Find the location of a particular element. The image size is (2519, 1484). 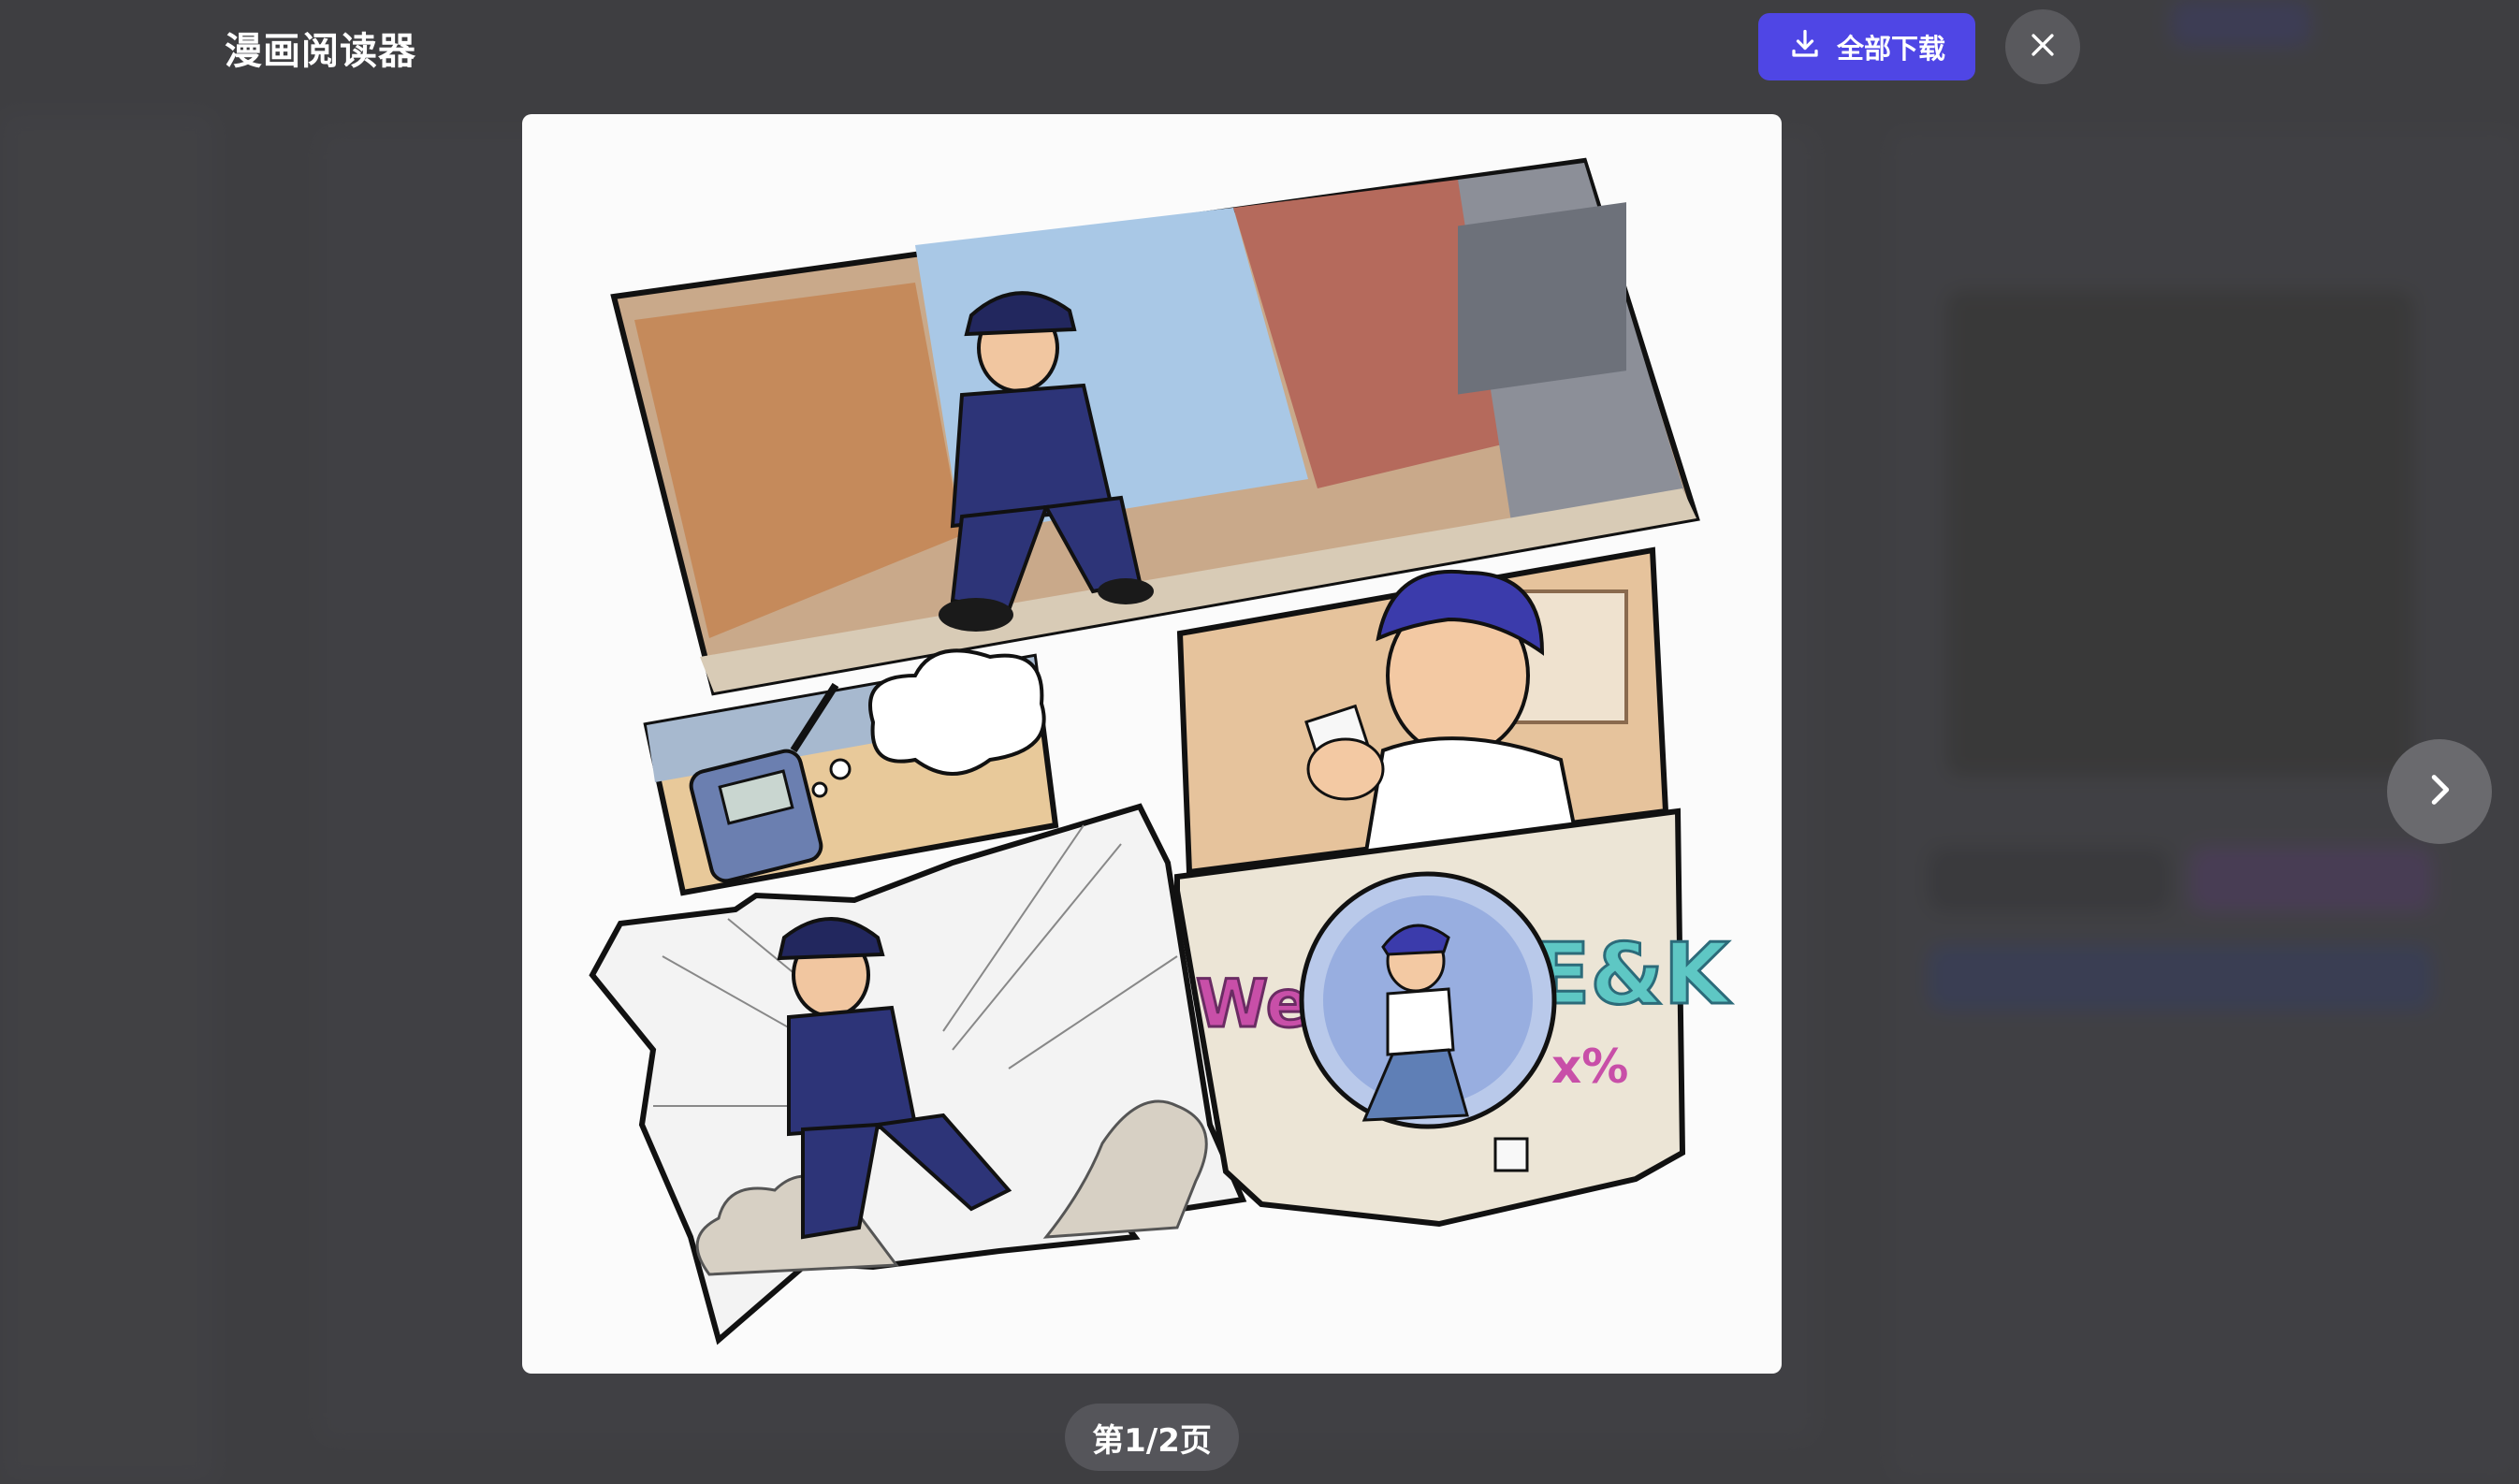

download-all-button: 全部下载 is located at coordinates (1867, 46).